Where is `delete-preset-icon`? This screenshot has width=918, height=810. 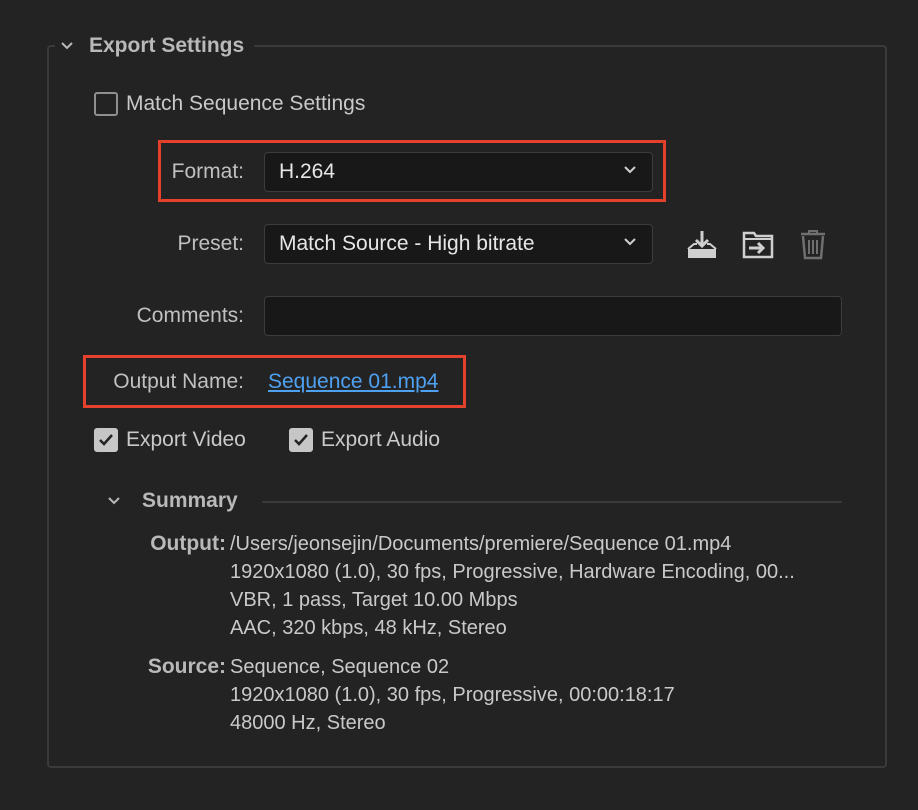
delete-preset-icon is located at coordinates (813, 245).